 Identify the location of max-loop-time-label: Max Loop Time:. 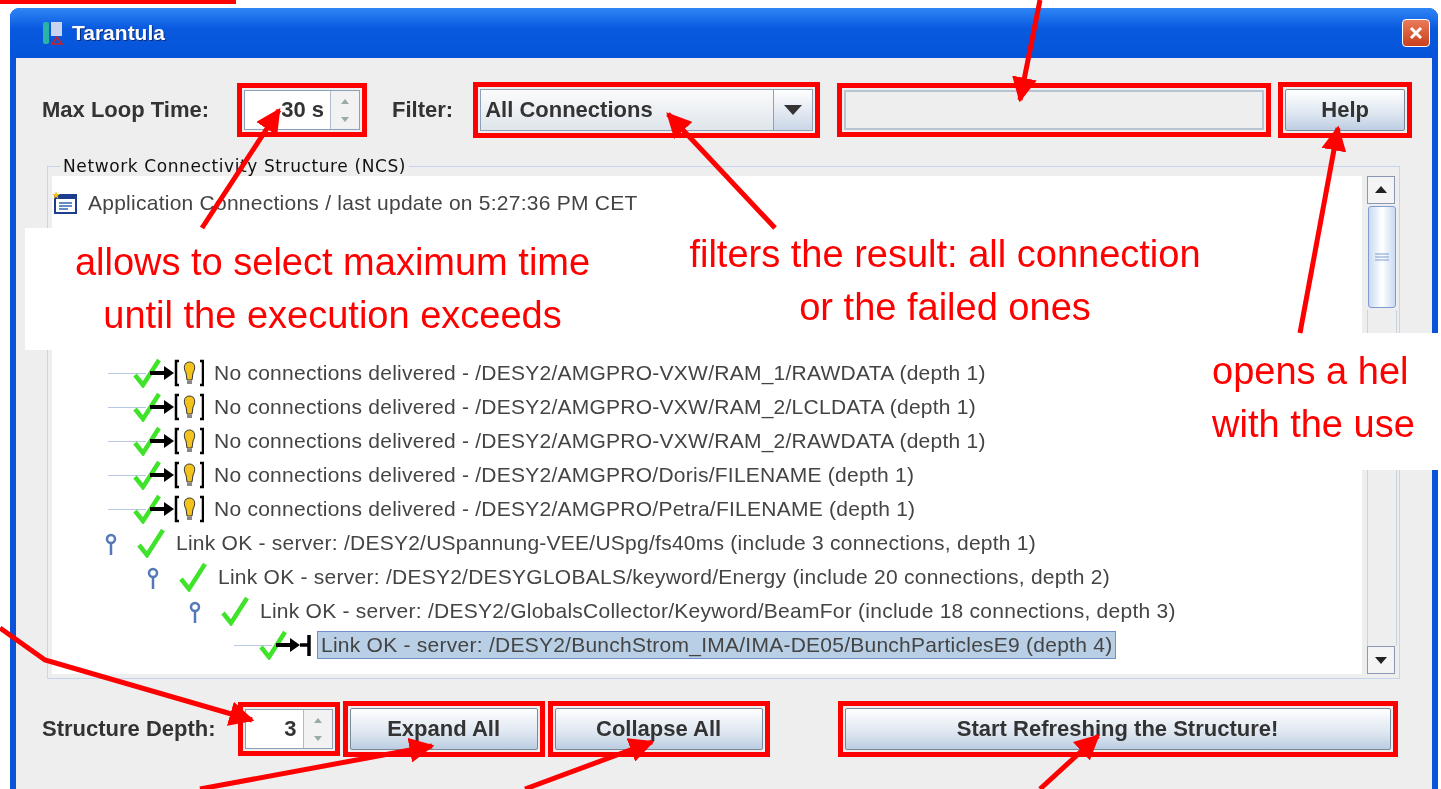
(126, 110).